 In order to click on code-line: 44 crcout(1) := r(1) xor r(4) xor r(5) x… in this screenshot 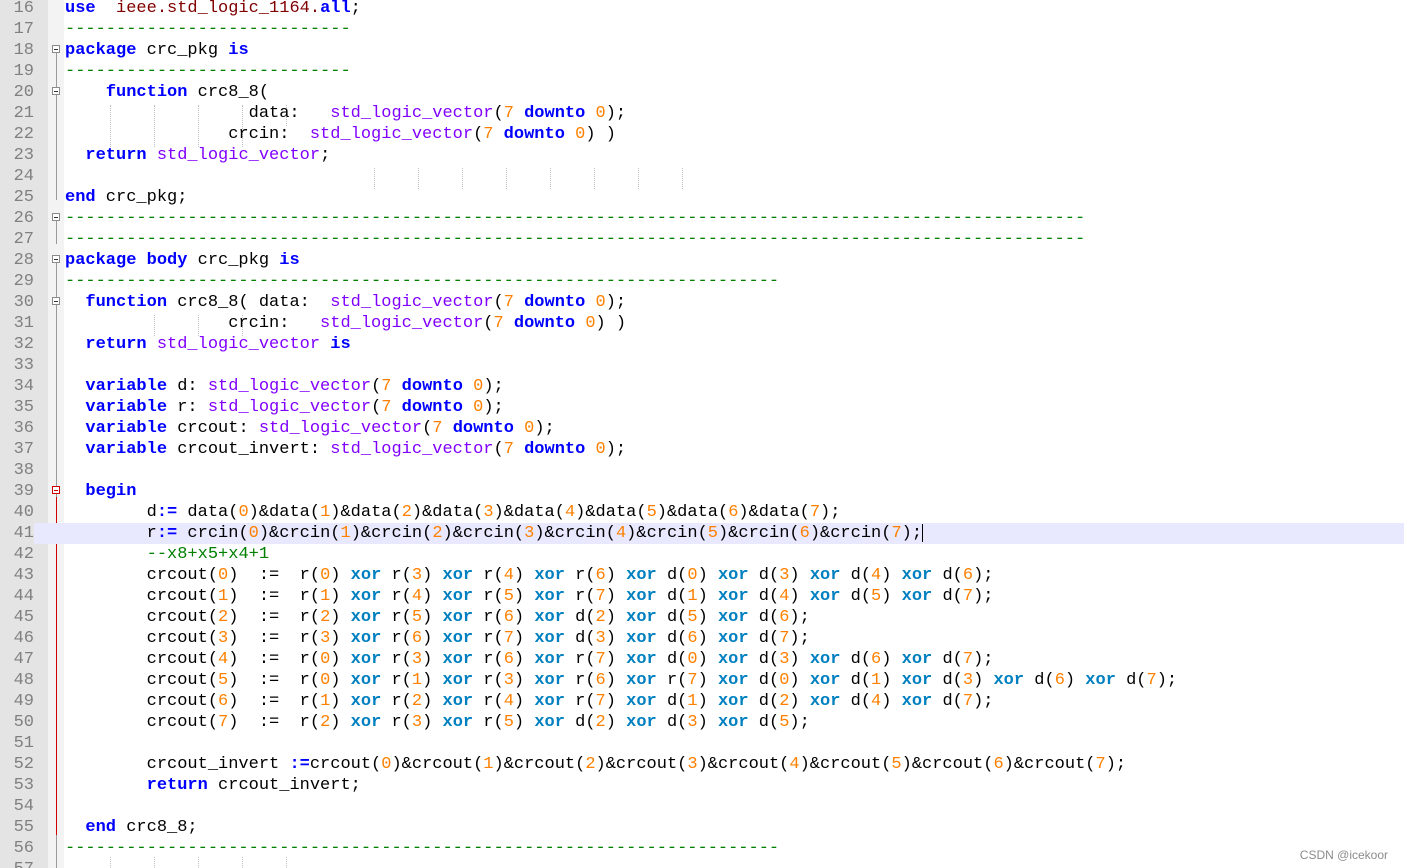, I will do `click(702, 596)`.